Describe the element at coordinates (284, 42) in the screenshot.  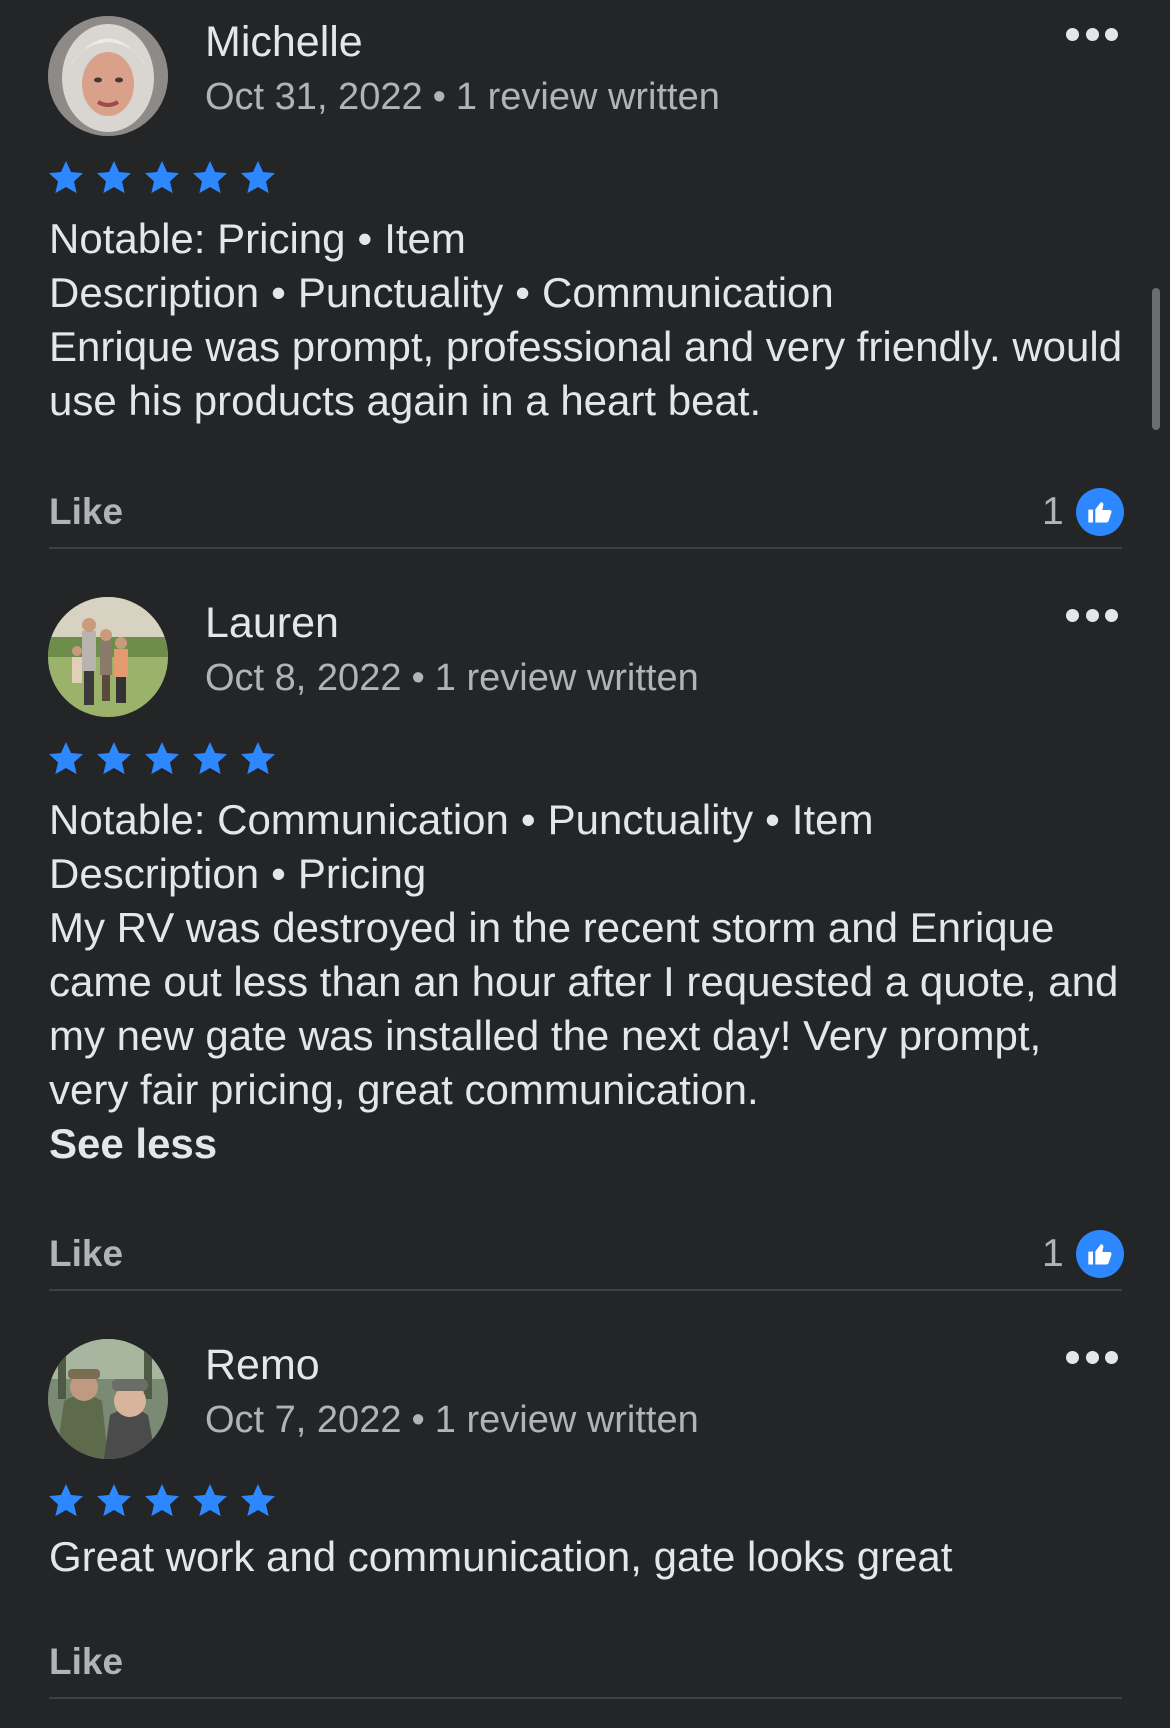
I see `reviewer-name: Michelle` at that location.